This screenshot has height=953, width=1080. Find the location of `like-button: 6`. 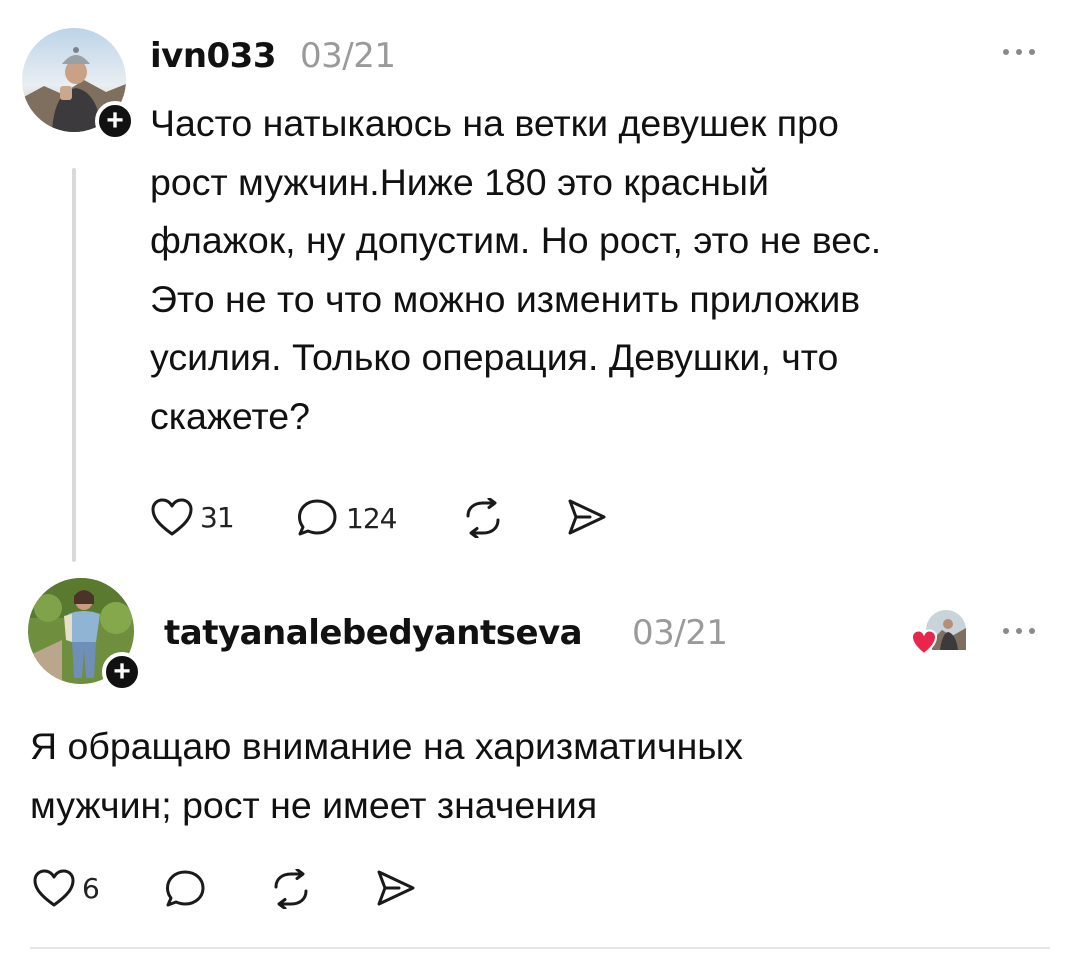

like-button: 6 is located at coordinates (66, 888).